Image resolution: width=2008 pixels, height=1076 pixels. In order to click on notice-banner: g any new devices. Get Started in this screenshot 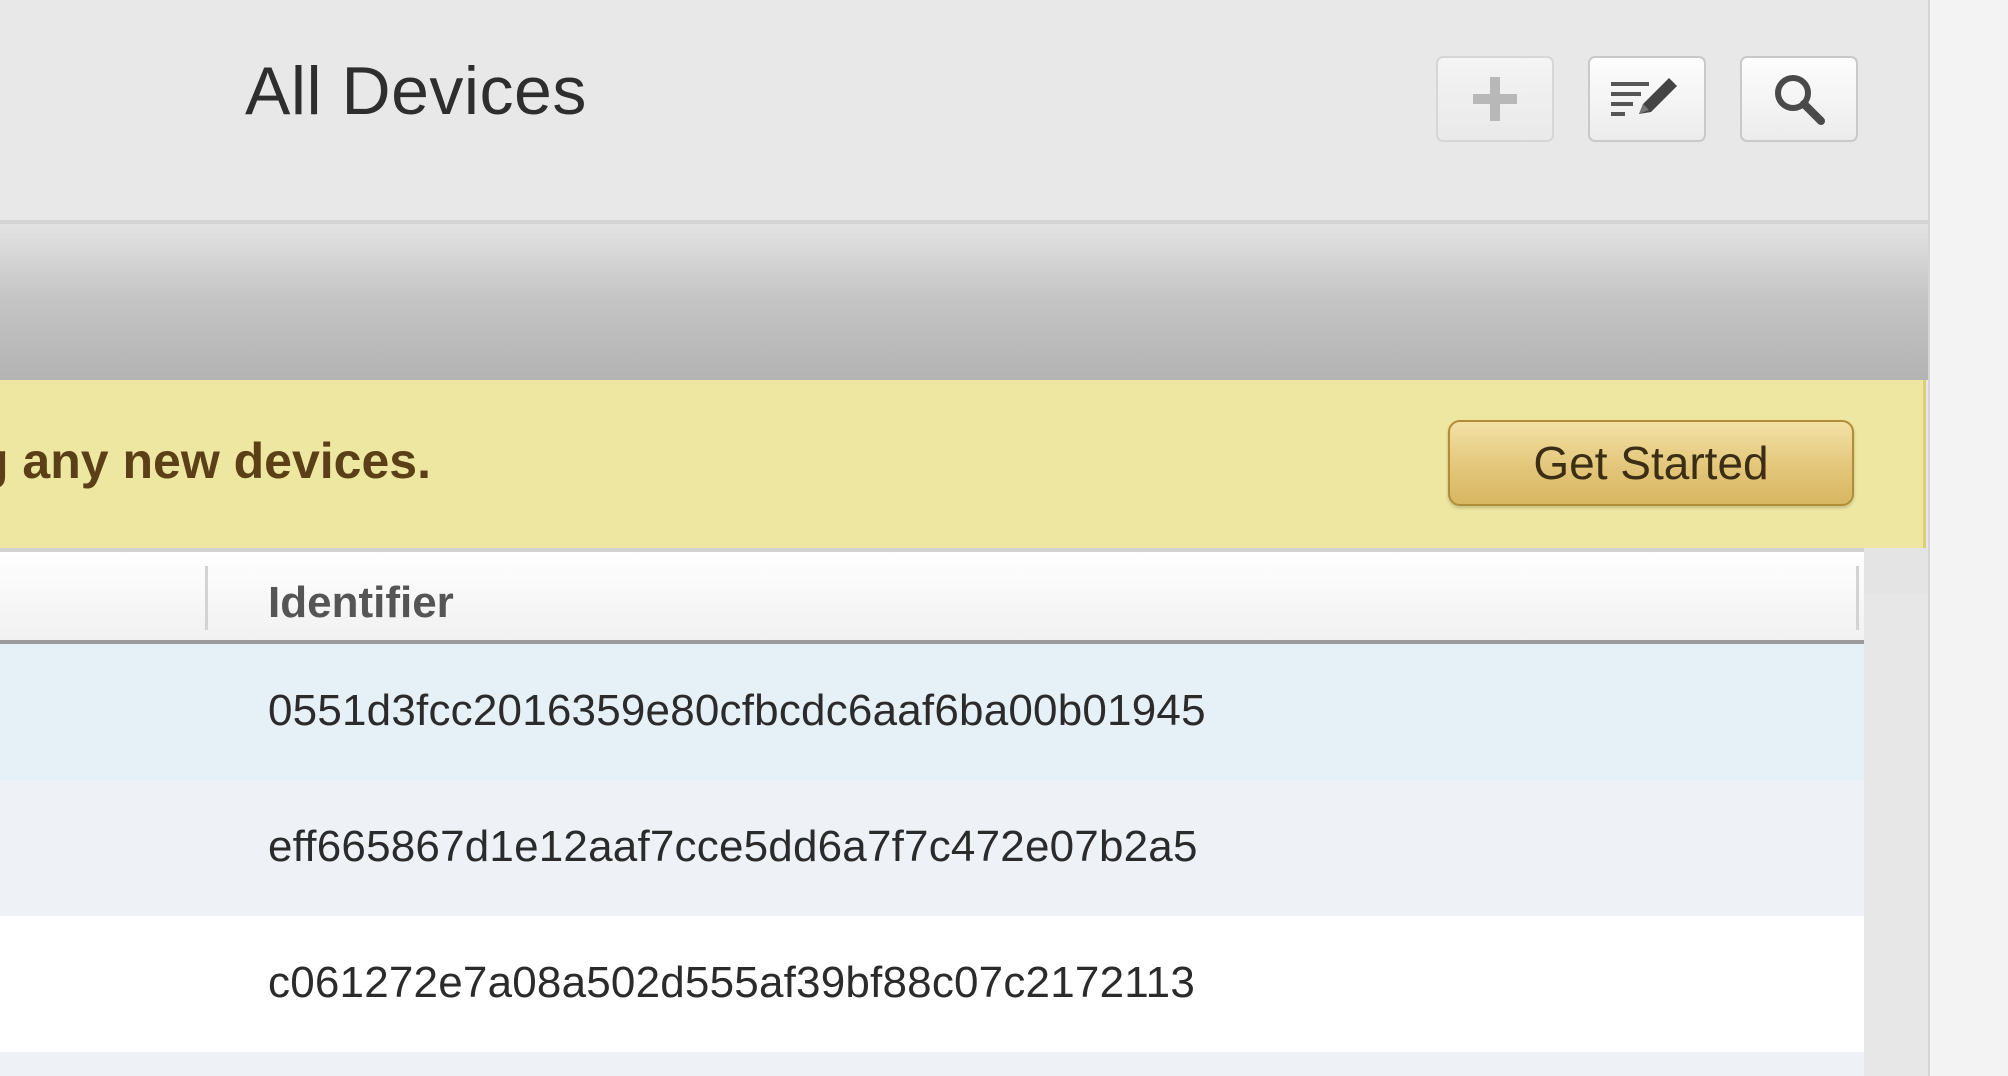, I will do `click(963, 464)`.